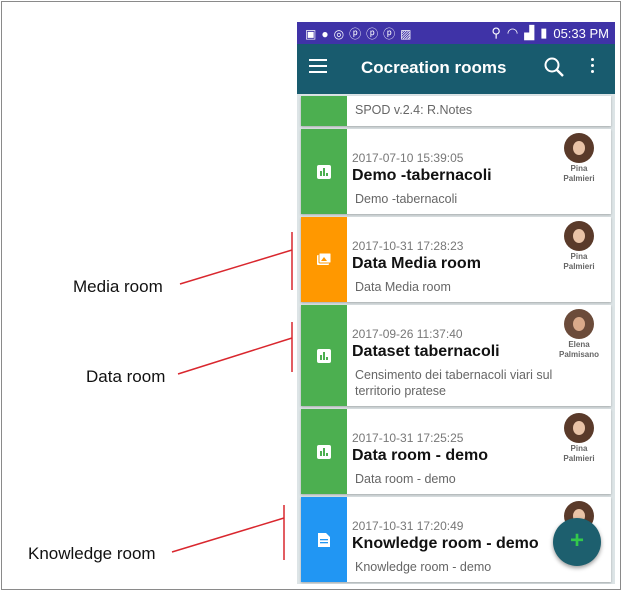 Image resolution: width=624 pixels, height=593 pixels. Describe the element at coordinates (496, 32) in the screenshot. I see `location-icon: ⚲` at that location.